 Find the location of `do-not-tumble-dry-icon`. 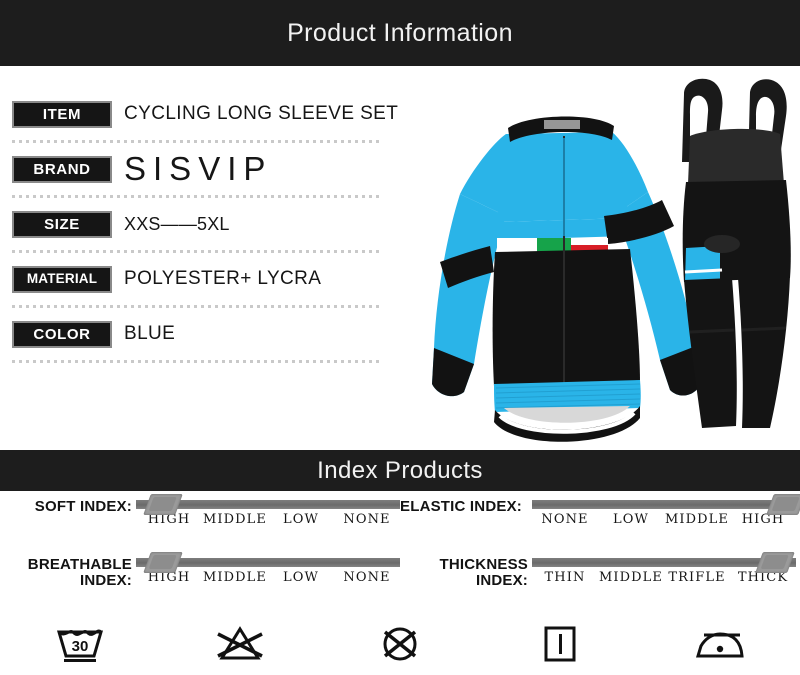

do-not-tumble-dry-icon is located at coordinates (400, 644).